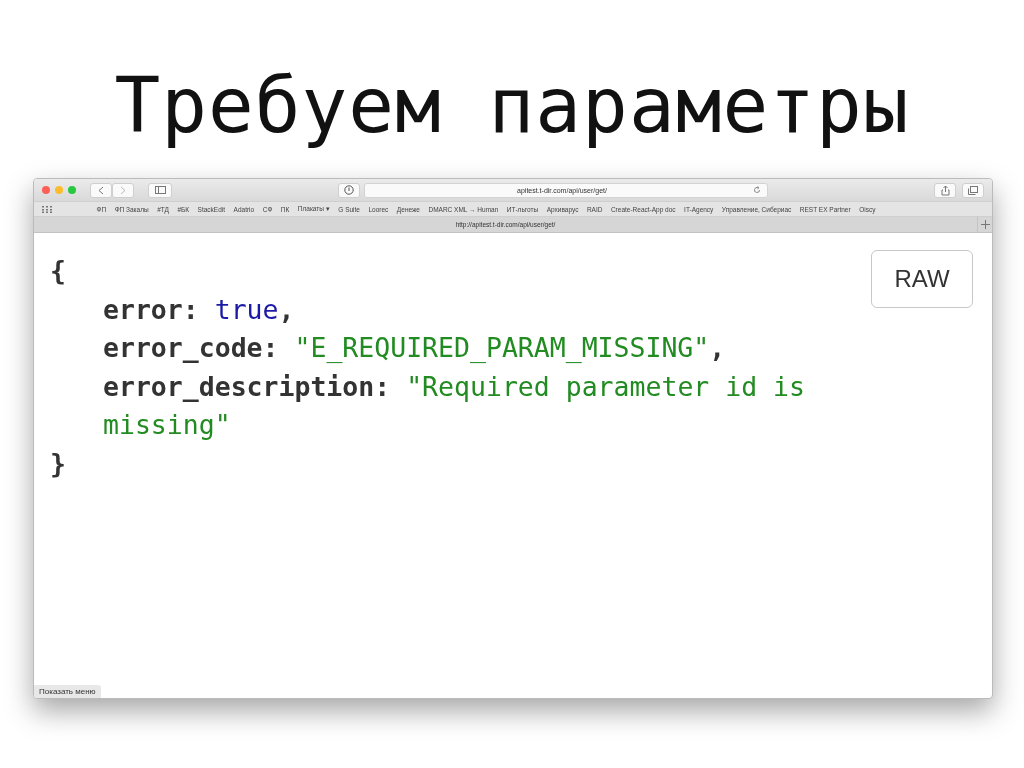 The image size is (1024, 768). What do you see at coordinates (512, 106) in the screenshot?
I see `slide-title: Требуем параметры` at bounding box center [512, 106].